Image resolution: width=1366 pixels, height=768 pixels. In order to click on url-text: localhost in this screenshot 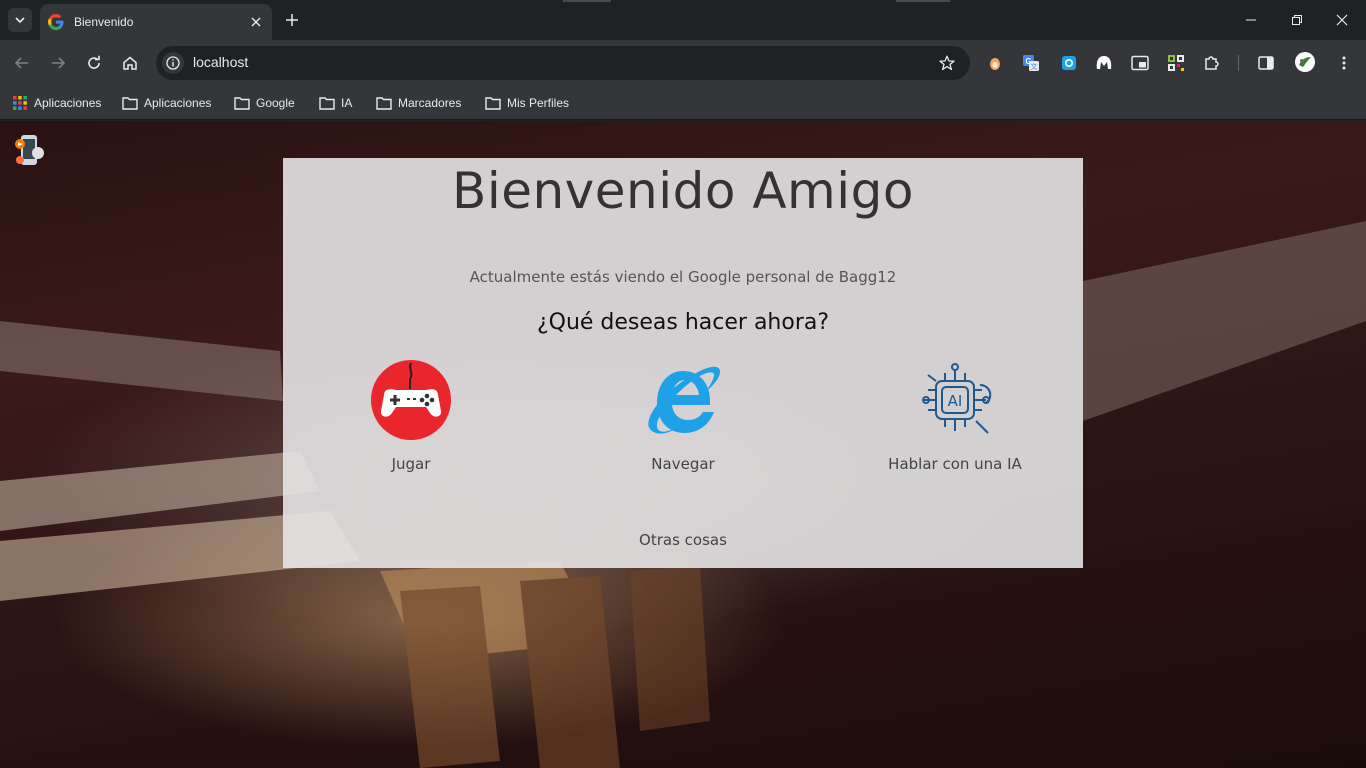, I will do `click(221, 62)`.